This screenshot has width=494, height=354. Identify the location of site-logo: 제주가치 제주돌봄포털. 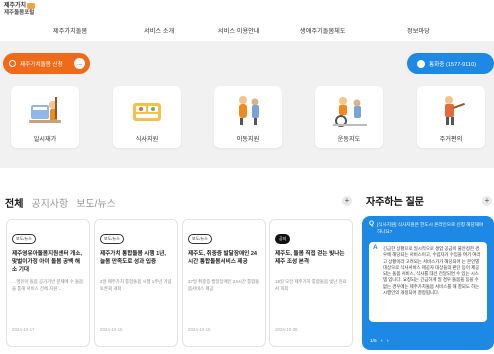
(20, 10).